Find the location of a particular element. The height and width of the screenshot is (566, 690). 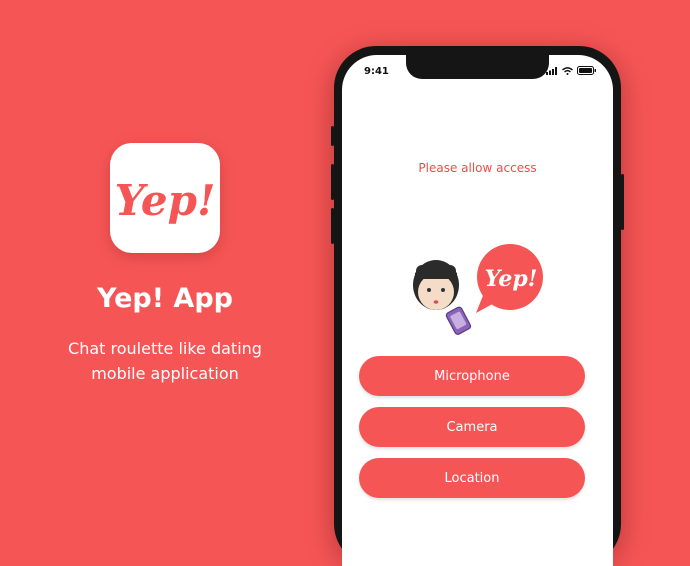

microphone-button: Microphone is located at coordinates (472, 376).